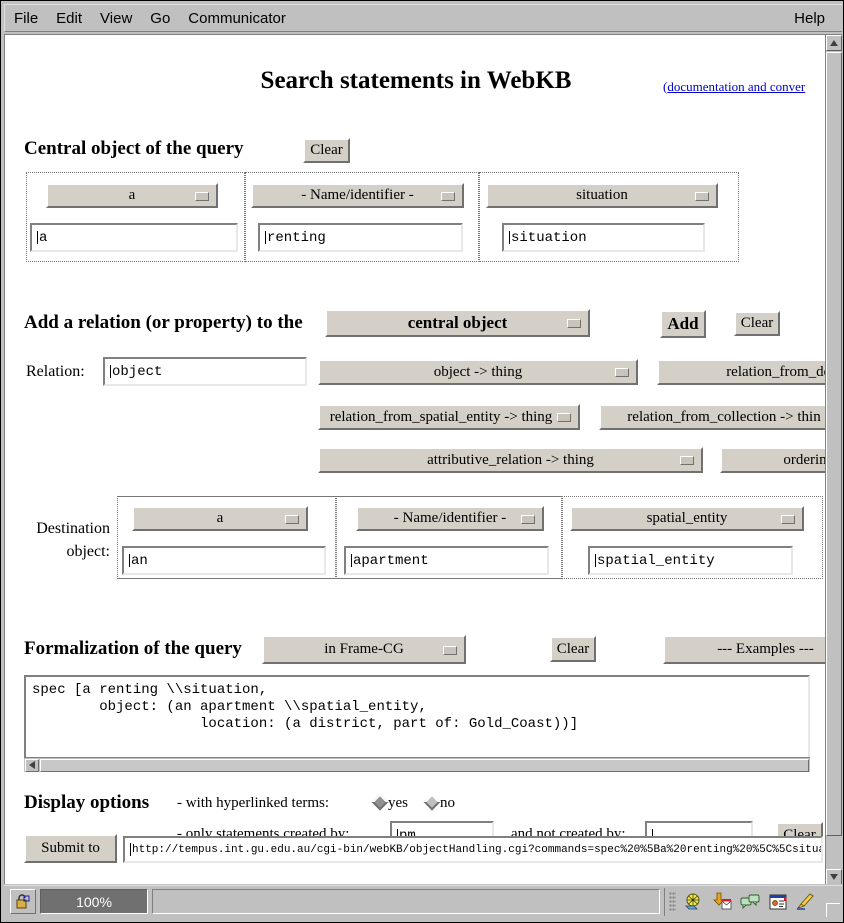  I want to click on central-type-input-3-value: situation, so click(549, 237).